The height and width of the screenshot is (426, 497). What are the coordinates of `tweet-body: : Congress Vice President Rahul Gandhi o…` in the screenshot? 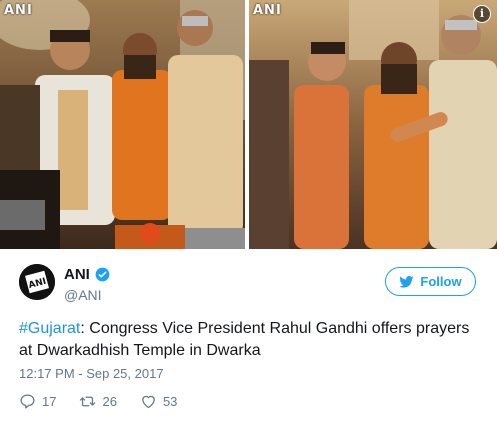 It's located at (244, 339).